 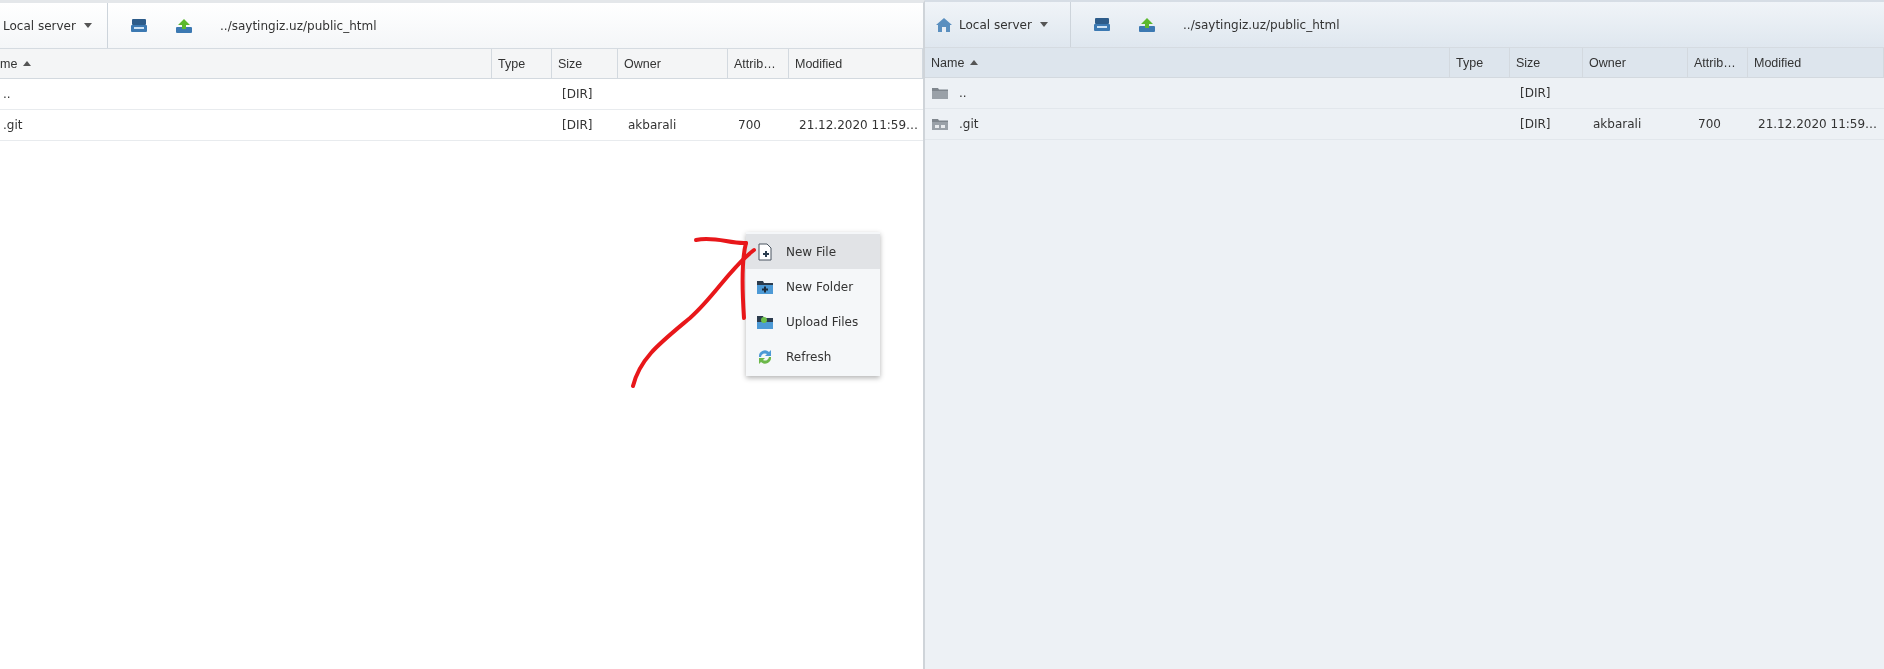 What do you see at coordinates (813, 251) in the screenshot?
I see `menu-item: New File` at bounding box center [813, 251].